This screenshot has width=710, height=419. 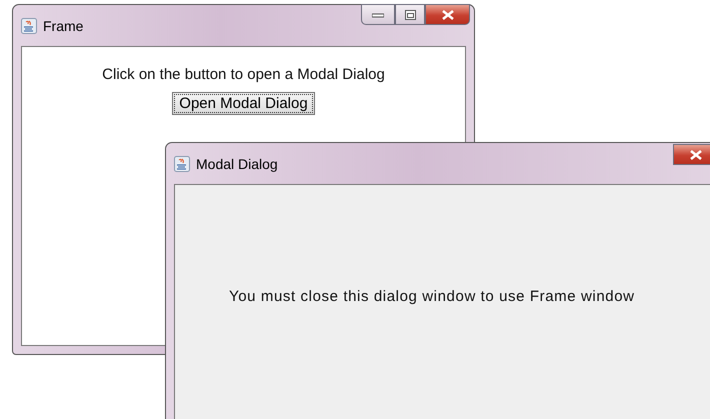 I want to click on minimize-icon, so click(x=378, y=15).